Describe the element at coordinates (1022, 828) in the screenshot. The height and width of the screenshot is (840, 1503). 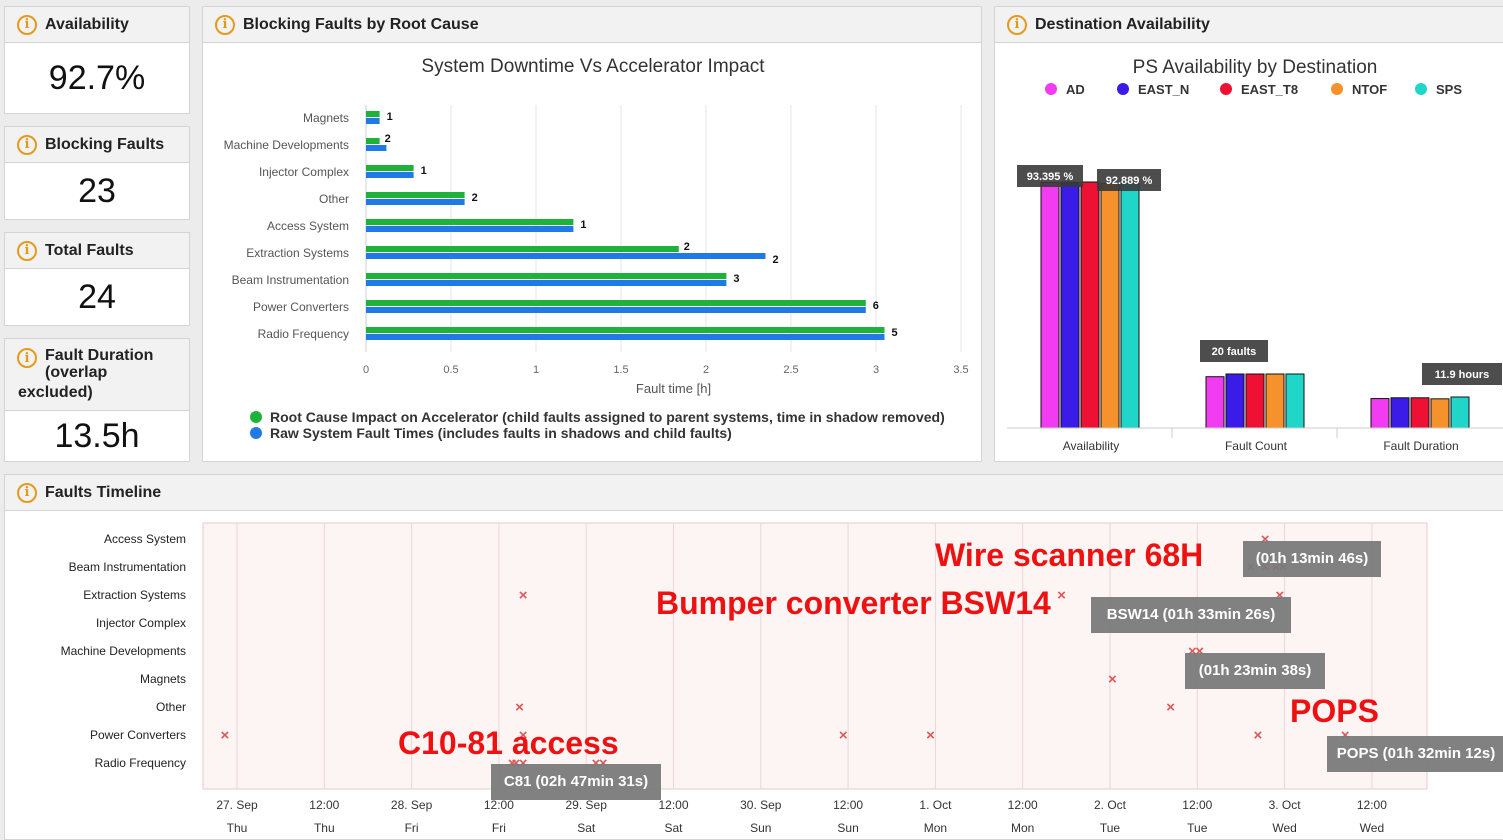
I see `x-tick-day: Mon` at that location.